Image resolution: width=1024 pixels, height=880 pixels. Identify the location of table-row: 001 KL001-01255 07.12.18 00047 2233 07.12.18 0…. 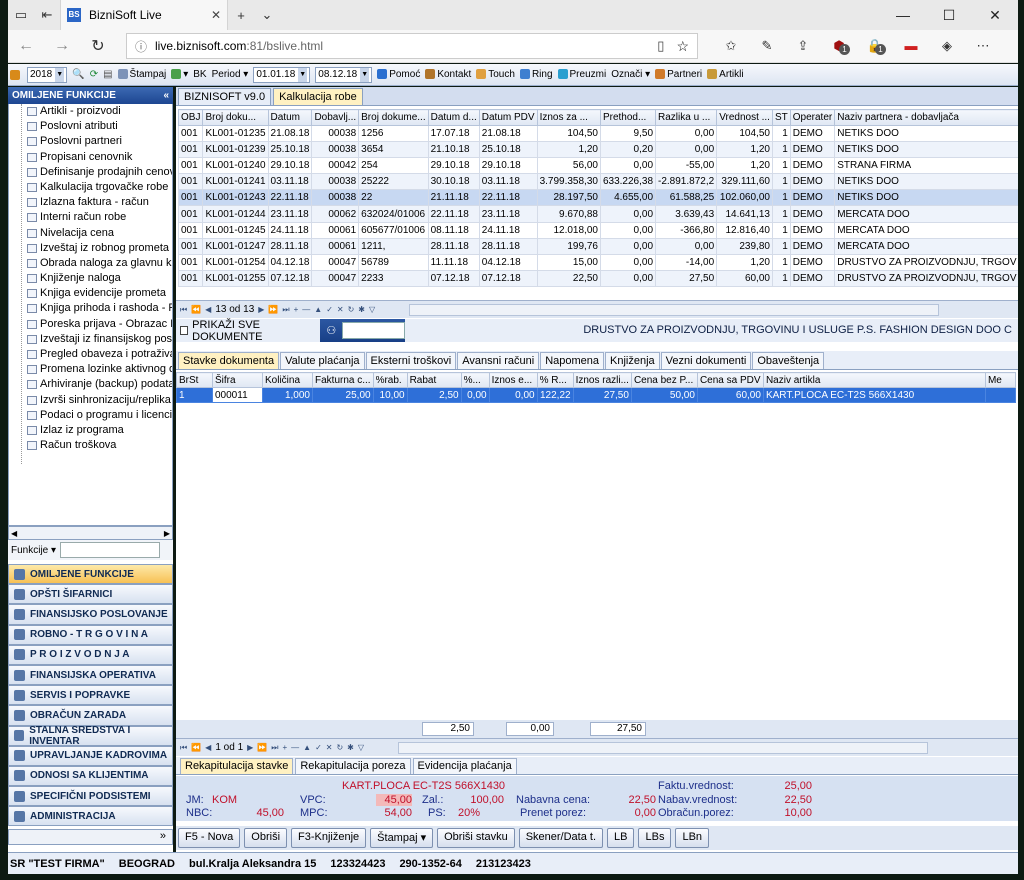
(598, 278).